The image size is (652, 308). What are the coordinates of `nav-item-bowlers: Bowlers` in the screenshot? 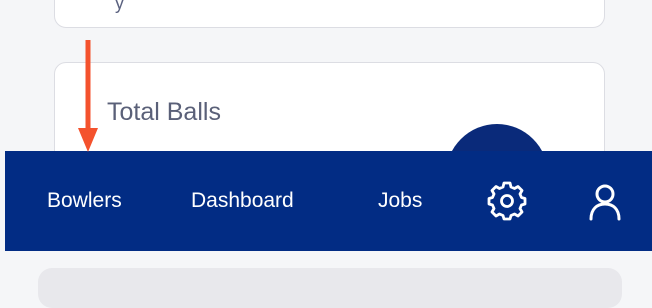 It's located at (84, 201).